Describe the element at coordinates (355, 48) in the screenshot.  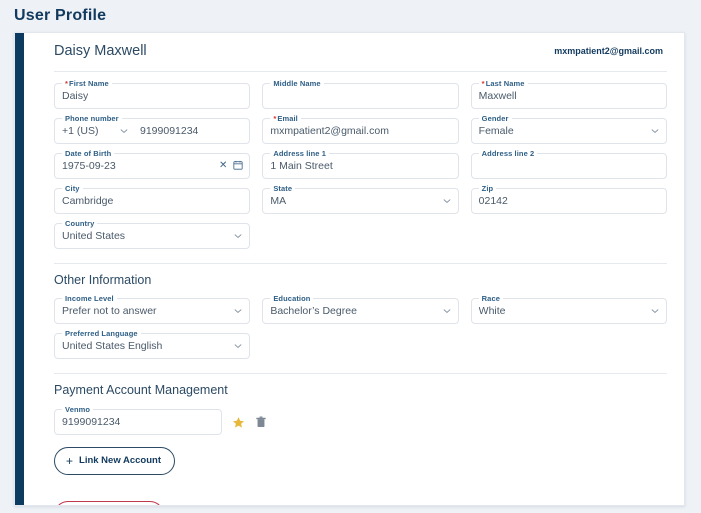
I see `card-header-row: Daisy Maxwell mxmpatient2@gmail.com` at that location.